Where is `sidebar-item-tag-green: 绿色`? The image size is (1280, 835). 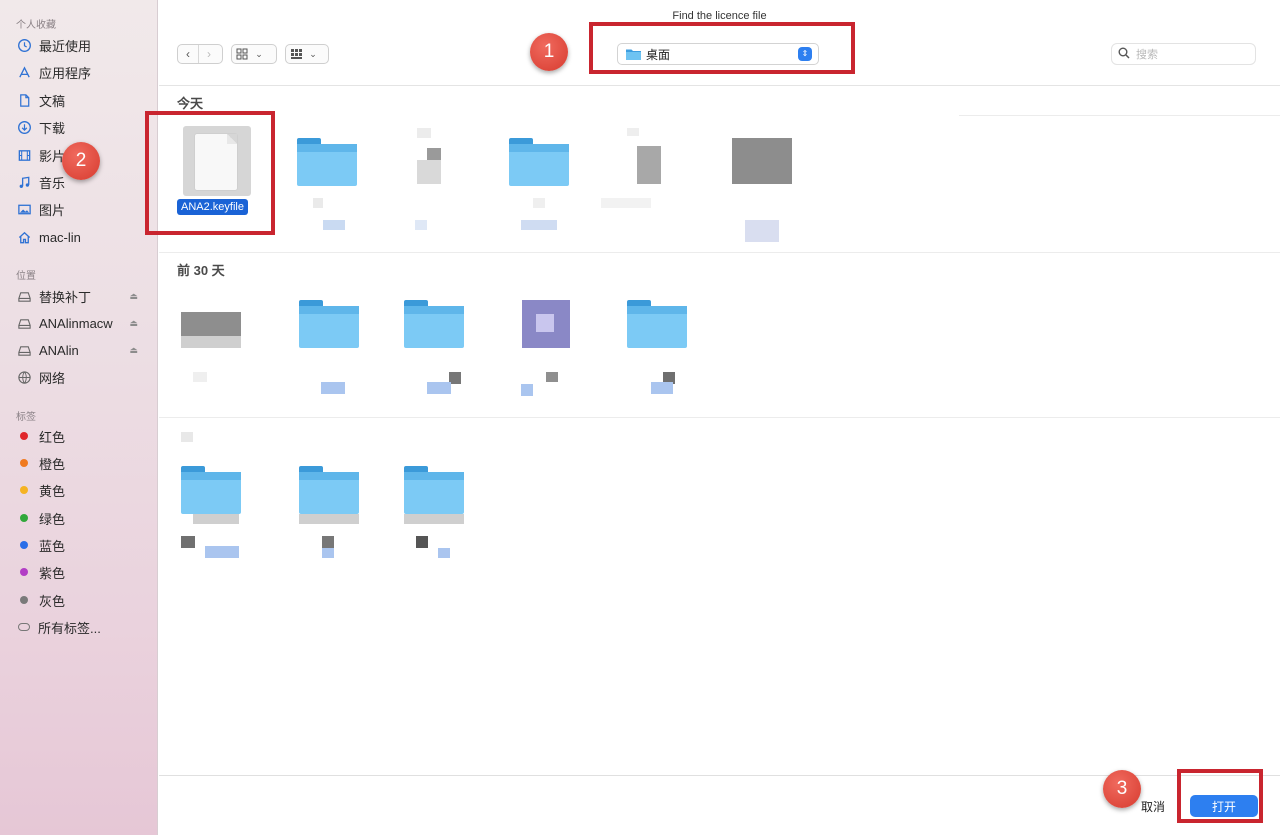
sidebar-item-tag-green: 绿色 is located at coordinates (81, 518).